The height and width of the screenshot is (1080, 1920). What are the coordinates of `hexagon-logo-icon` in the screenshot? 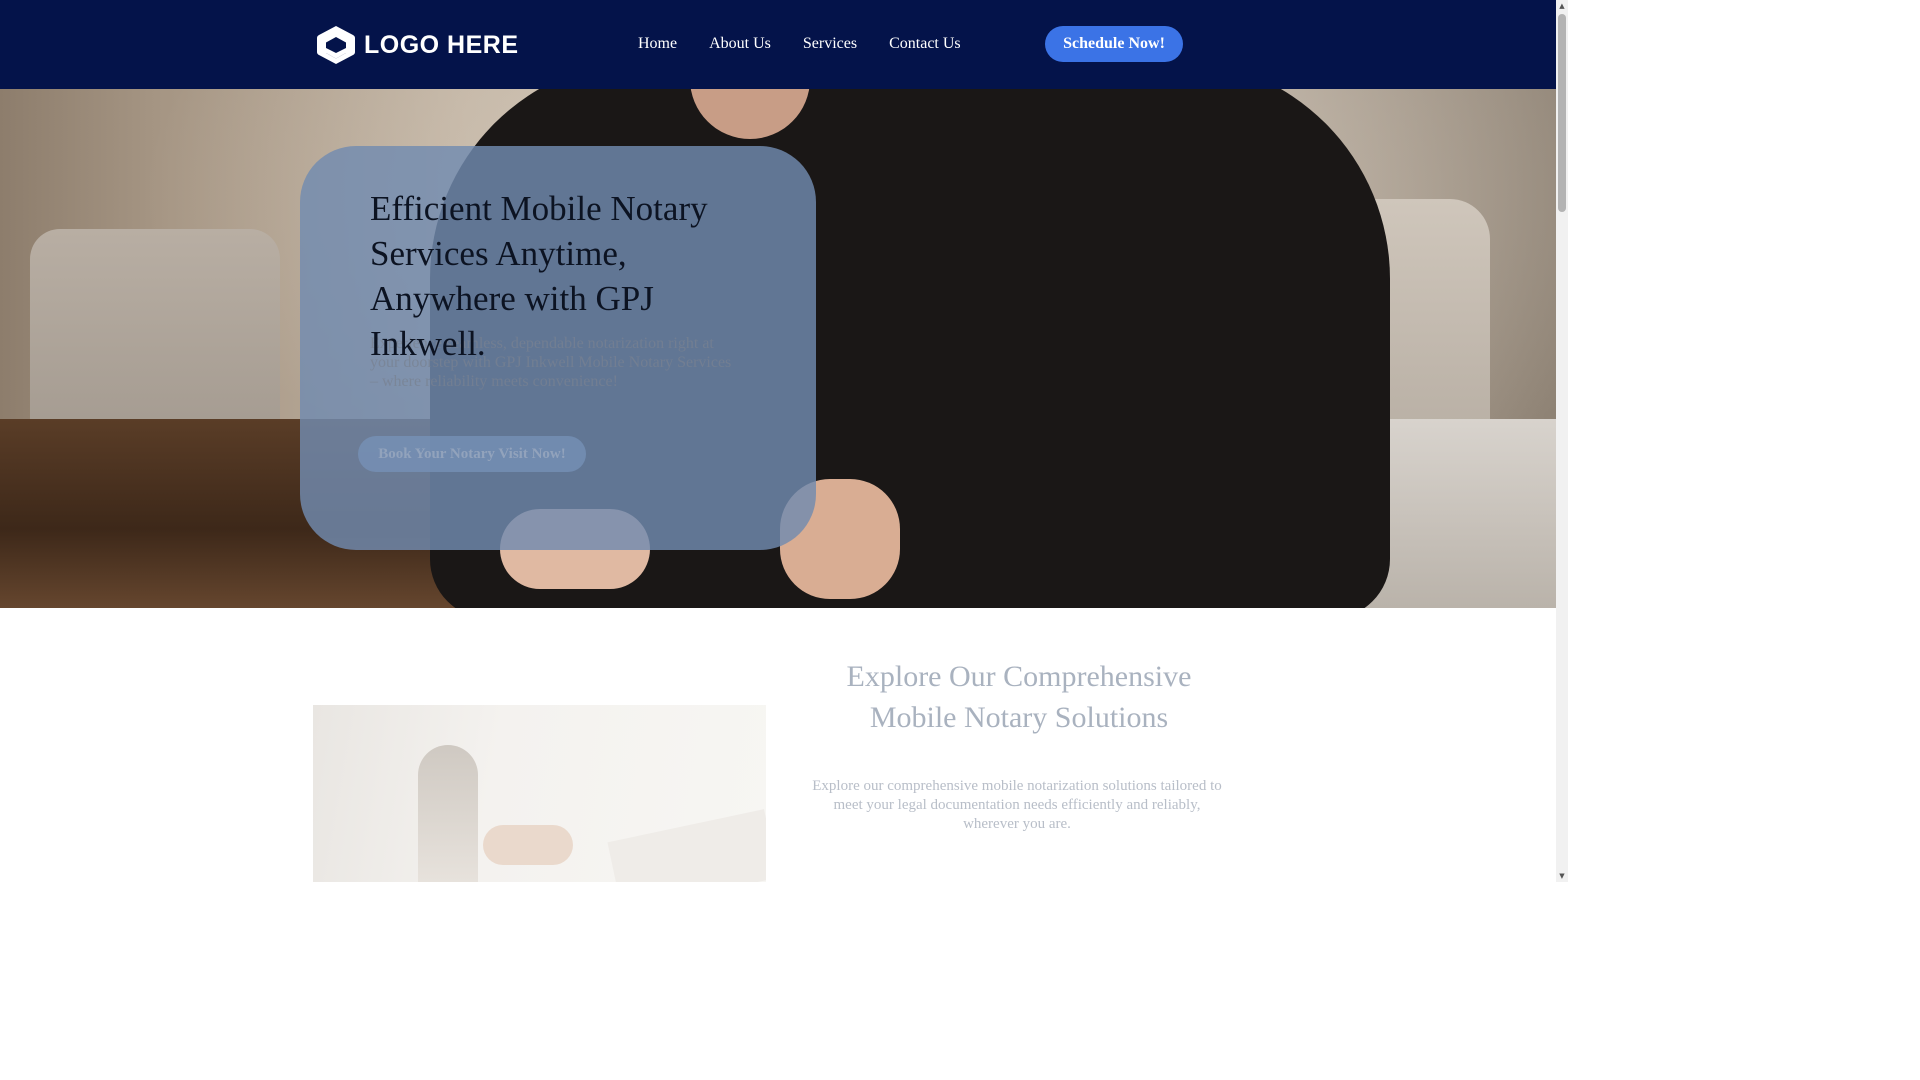 It's located at (336, 45).